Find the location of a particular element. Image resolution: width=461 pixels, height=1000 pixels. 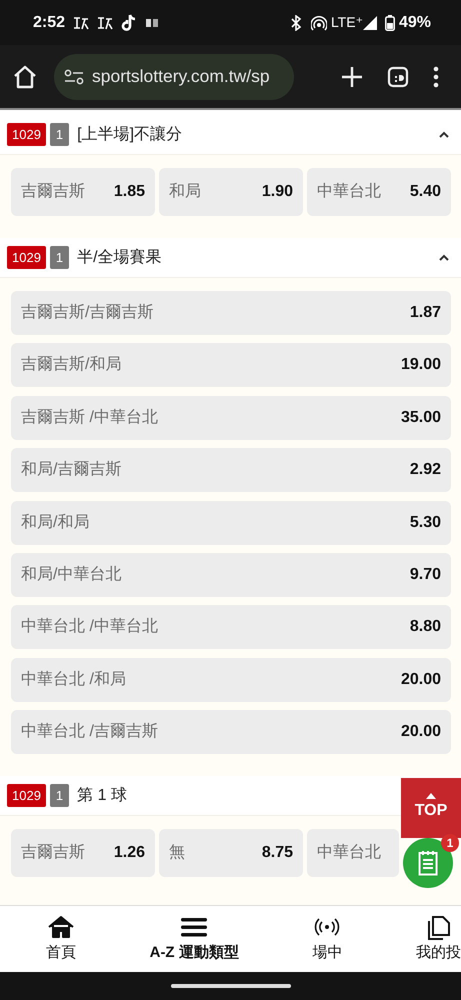

odds-price: 19.00 is located at coordinates (420, 365).